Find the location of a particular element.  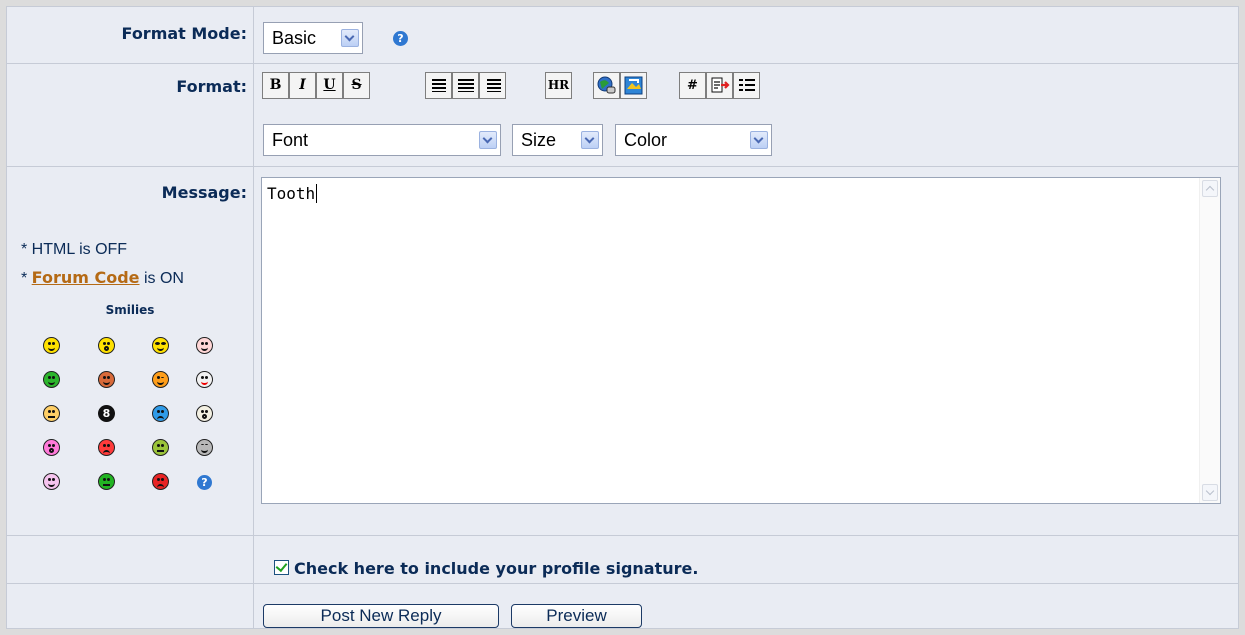

message-label: Message: is located at coordinates (204, 192).